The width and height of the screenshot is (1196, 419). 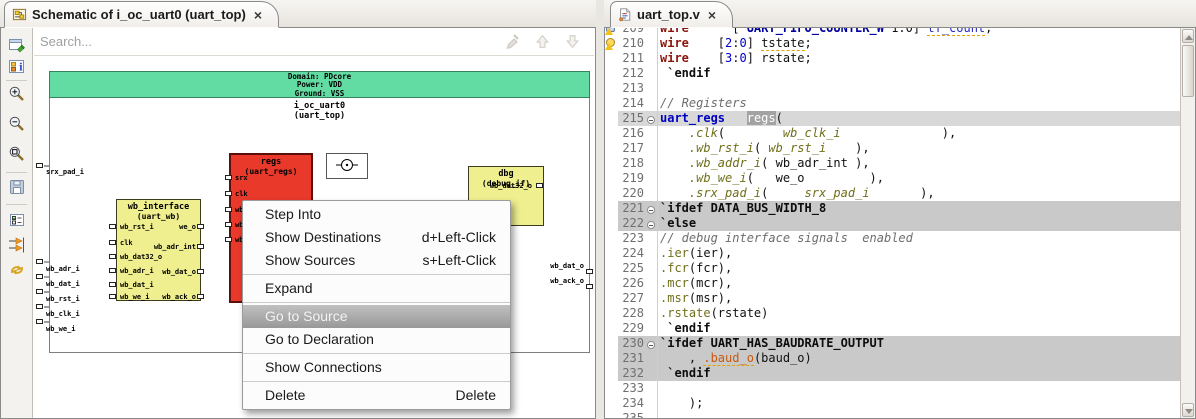 I want to click on code-text: .clk( wb_clk_i ),, so click(x=918, y=133).